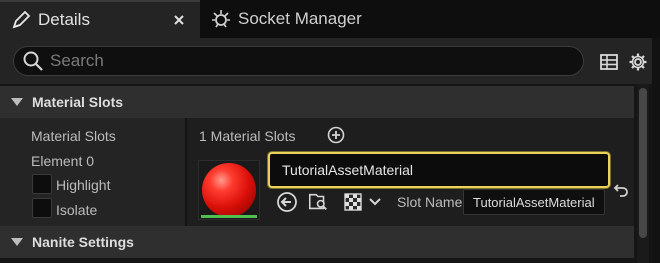  I want to click on column-divider, so click(186, 172).